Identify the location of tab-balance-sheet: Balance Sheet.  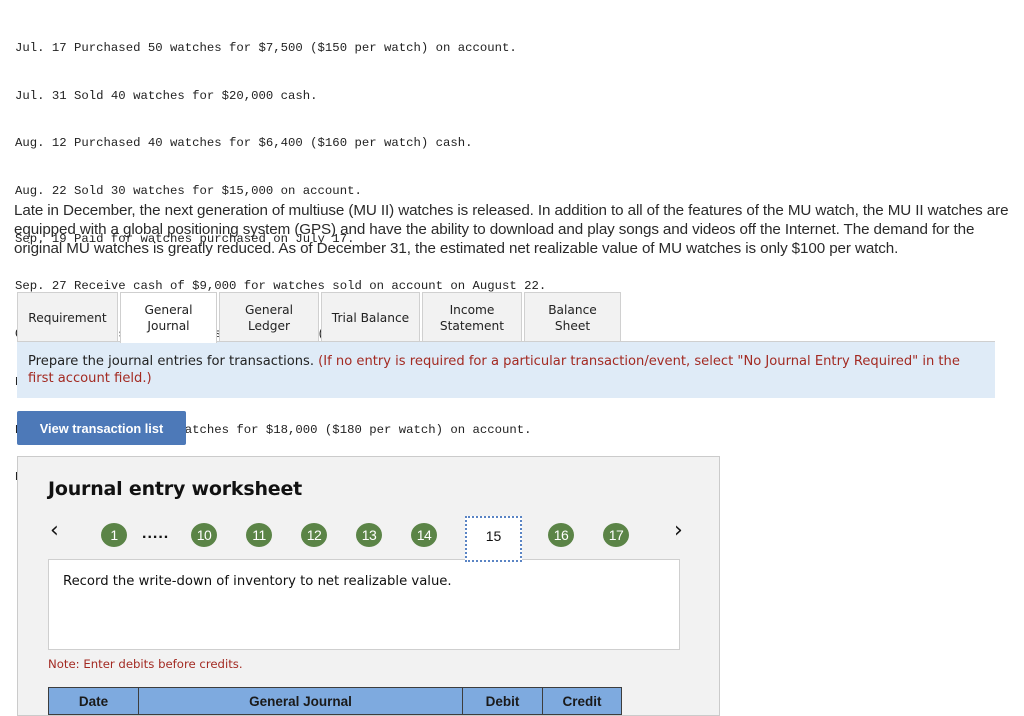
(572, 317).